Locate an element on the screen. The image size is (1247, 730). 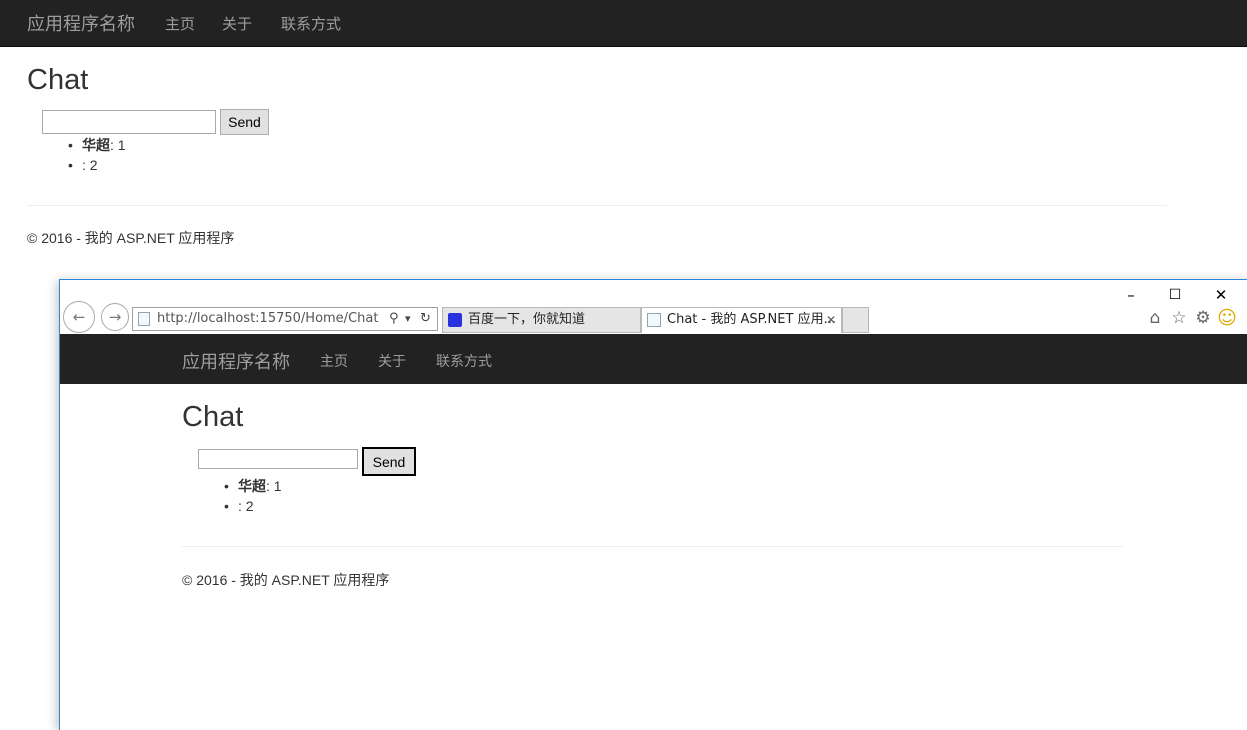
chevron-down-icon: ▾ is located at coordinates (408, 319).